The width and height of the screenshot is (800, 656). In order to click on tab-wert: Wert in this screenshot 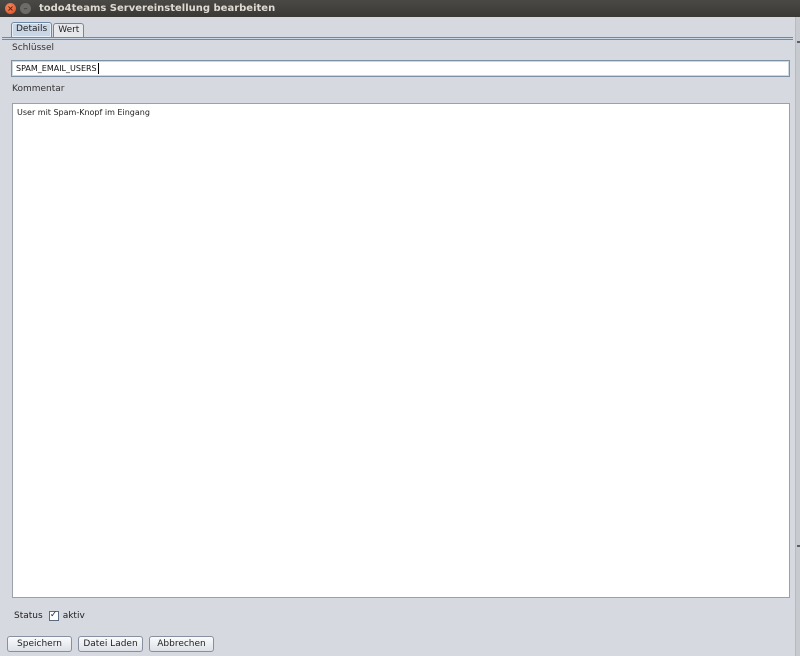, I will do `click(69, 30)`.